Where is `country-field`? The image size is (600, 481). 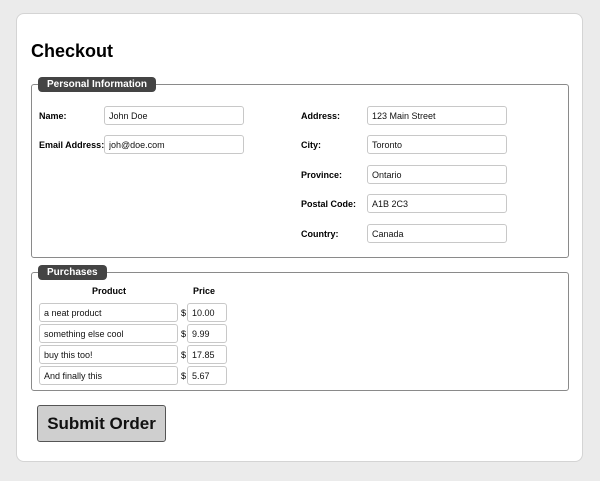
country-field is located at coordinates (437, 233).